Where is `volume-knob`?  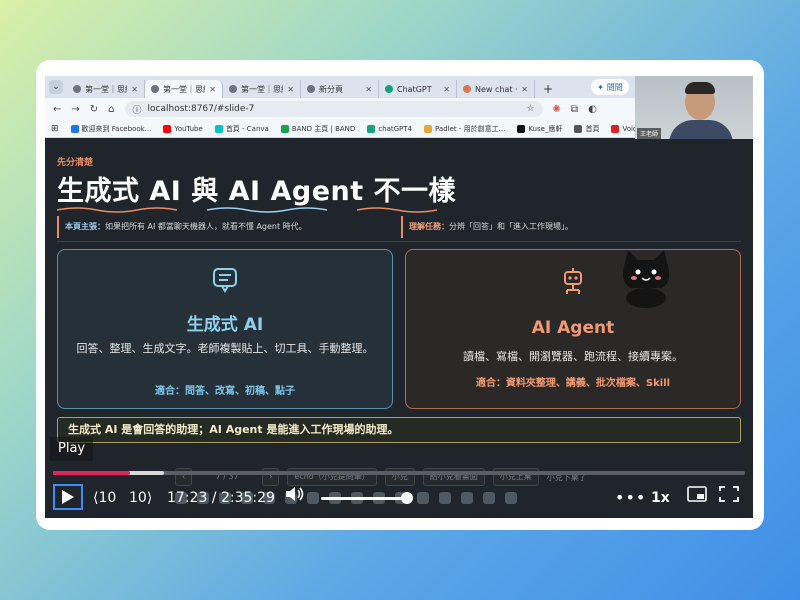 volume-knob is located at coordinates (406, 498).